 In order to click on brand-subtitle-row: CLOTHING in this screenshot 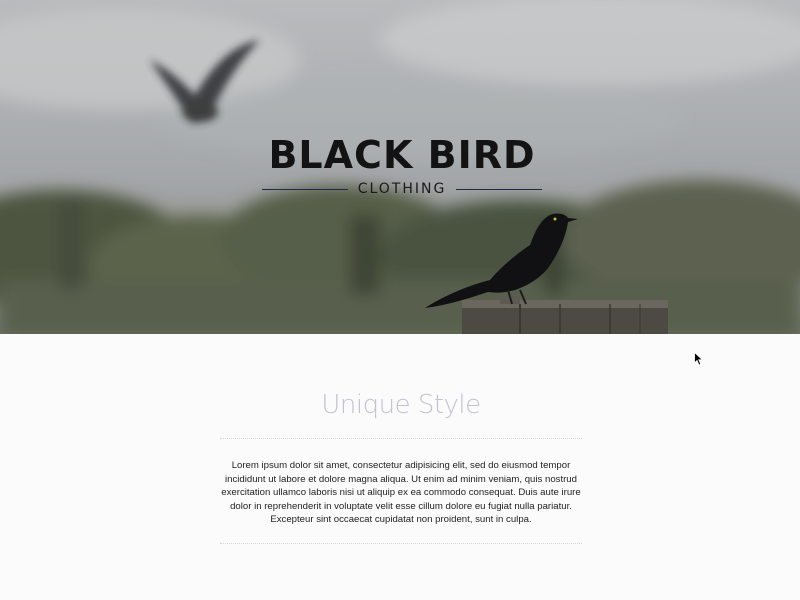, I will do `click(402, 189)`.